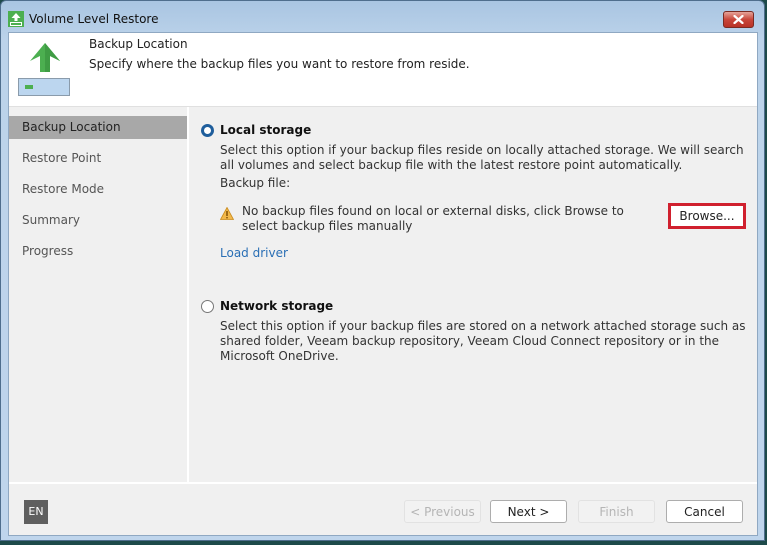 The width and height of the screenshot is (767, 545). Describe the element at coordinates (255, 183) in the screenshot. I see `backup-file-label: Backup file:` at that location.